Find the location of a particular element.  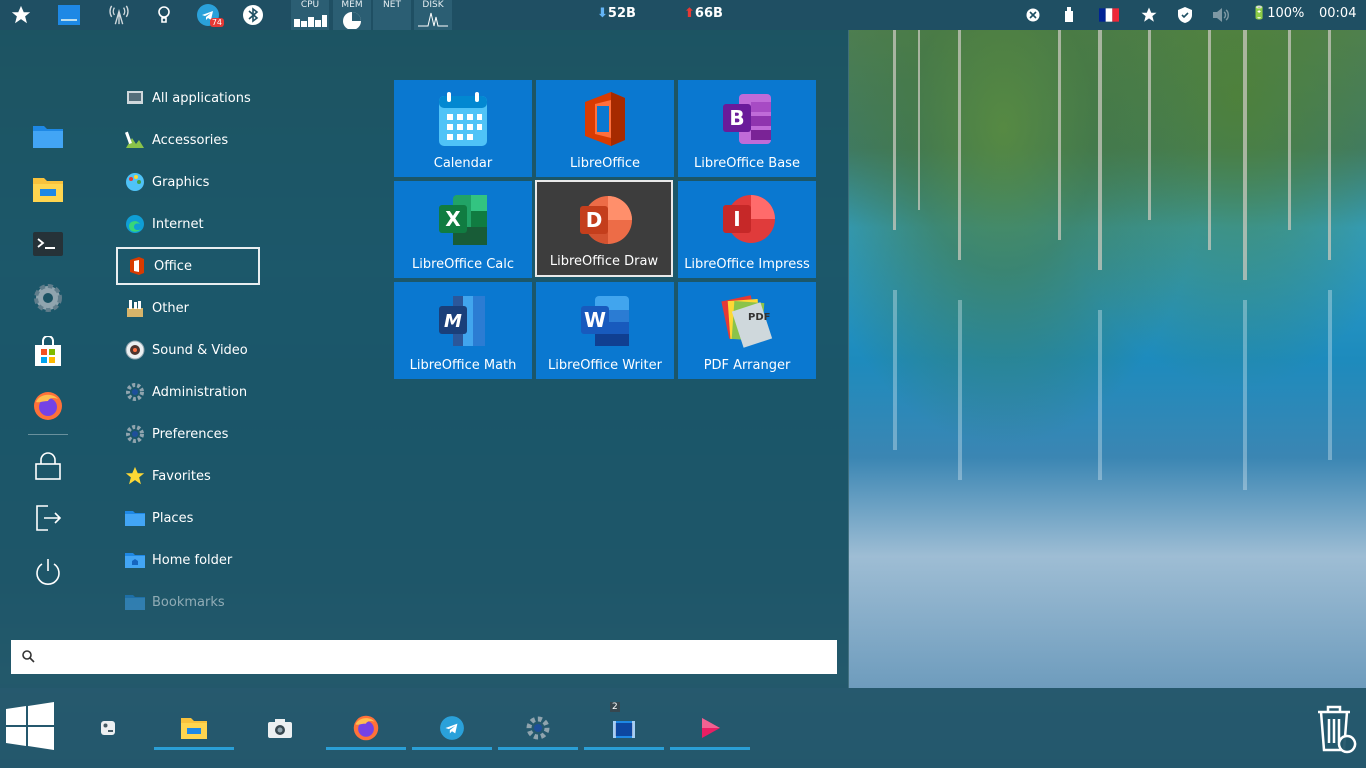

category-sound-video: Sound & Video is located at coordinates (188, 350).